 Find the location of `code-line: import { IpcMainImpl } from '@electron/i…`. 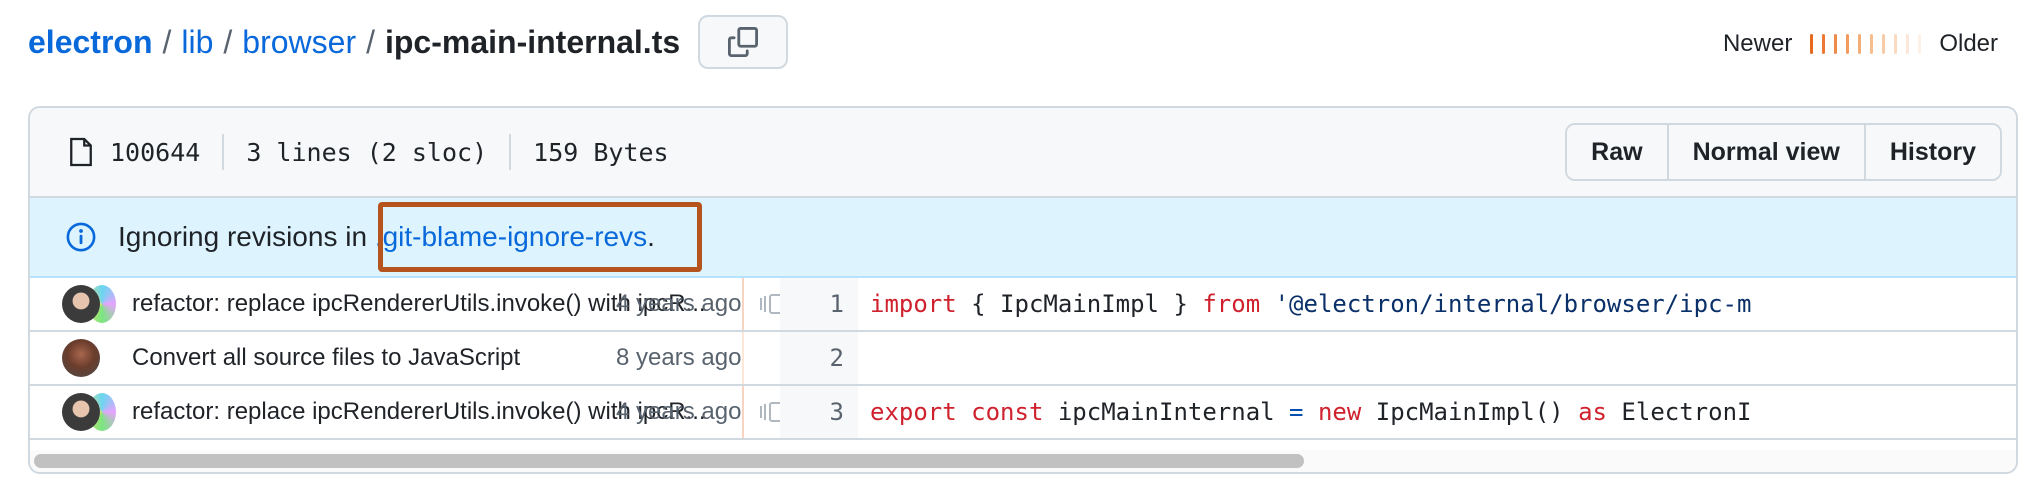

code-line: import { IpcMainImpl } from '@electron/i… is located at coordinates (1310, 304).